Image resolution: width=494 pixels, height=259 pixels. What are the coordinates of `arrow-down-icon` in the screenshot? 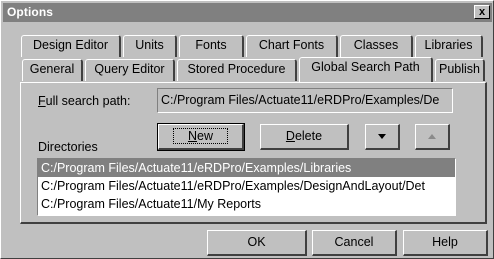 It's located at (382, 137).